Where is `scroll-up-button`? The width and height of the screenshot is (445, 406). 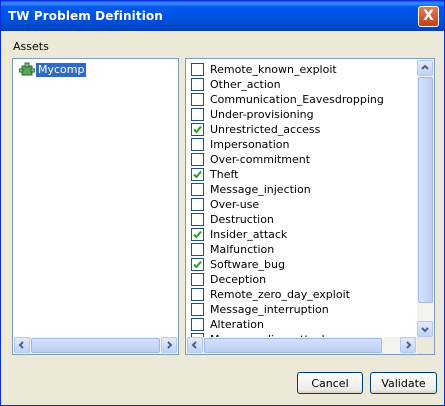
scroll-up-button is located at coordinates (425, 68).